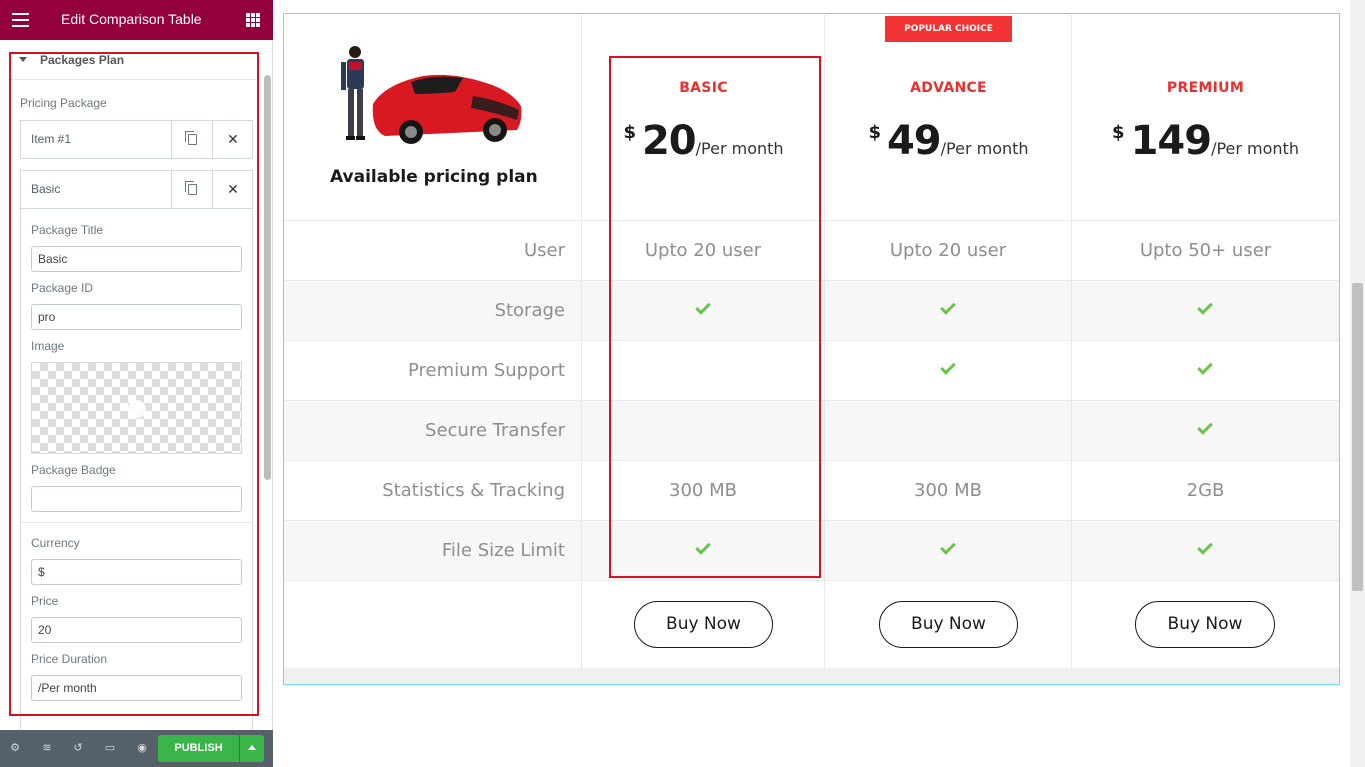 The width and height of the screenshot is (1365, 767). Describe the element at coordinates (142, 748) in the screenshot. I see `eye-icon: ◉` at that location.